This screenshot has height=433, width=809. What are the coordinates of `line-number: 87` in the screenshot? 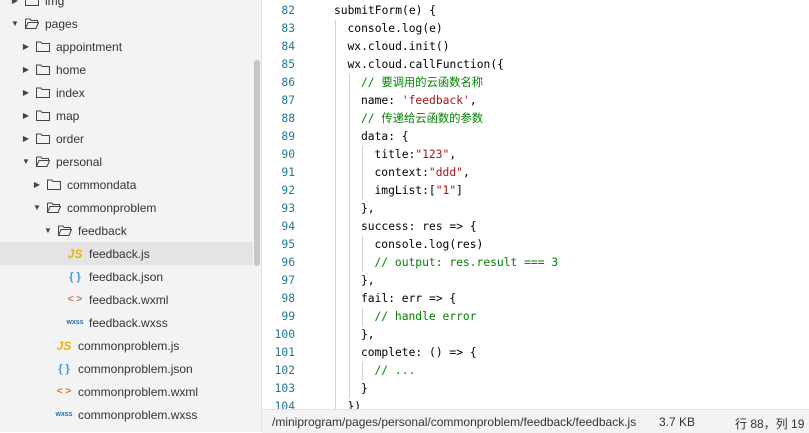 It's located at (288, 100).